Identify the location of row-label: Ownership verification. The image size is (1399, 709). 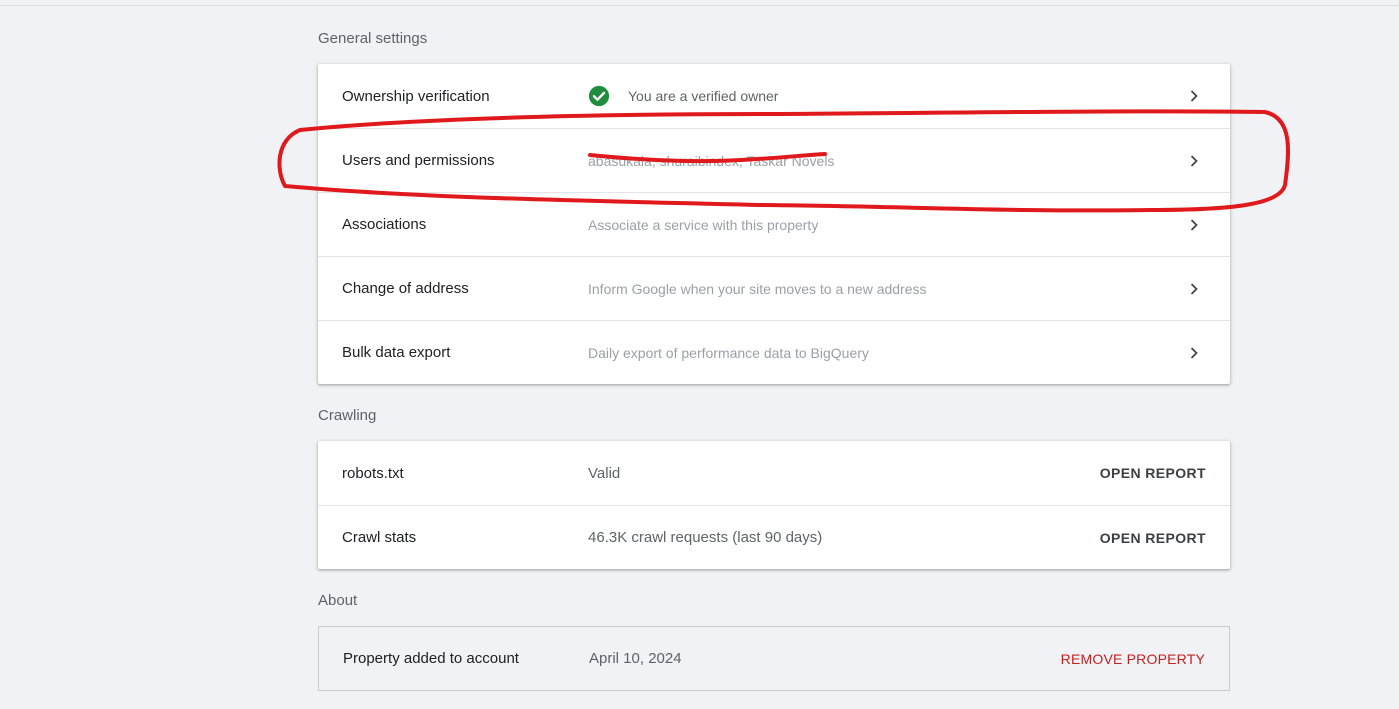
(416, 96).